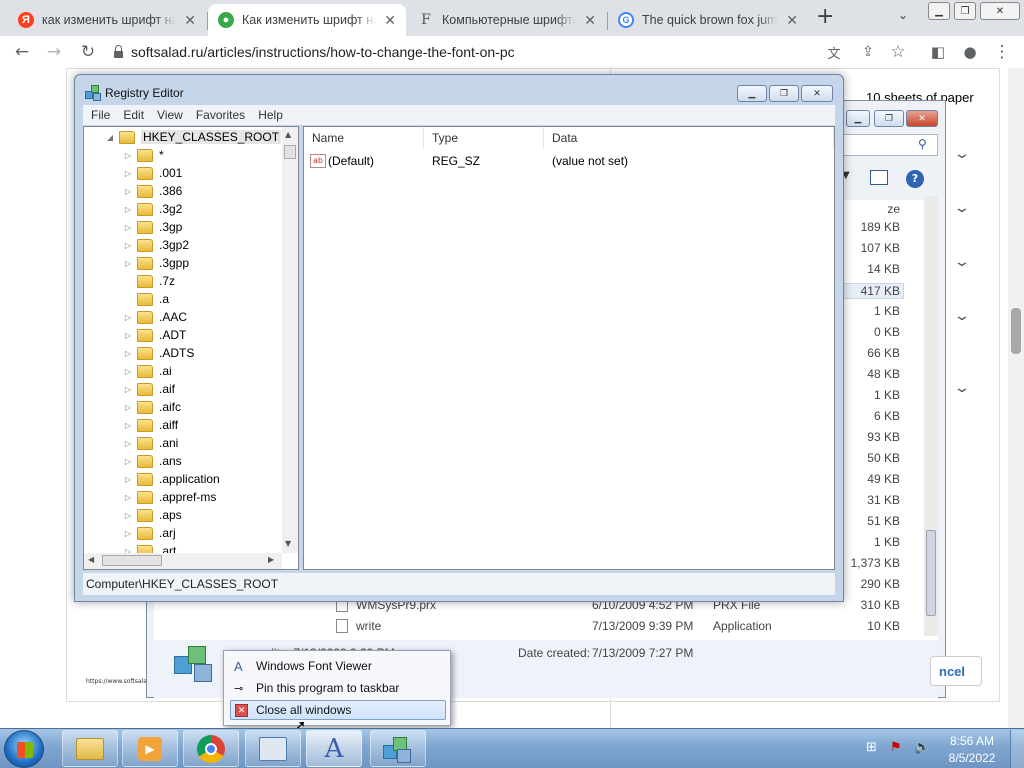 This screenshot has height=768, width=1024. What do you see at coordinates (193, 137) in the screenshot?
I see `tree-root: ◢ HKEY_CLASSES_ROOT` at bounding box center [193, 137].